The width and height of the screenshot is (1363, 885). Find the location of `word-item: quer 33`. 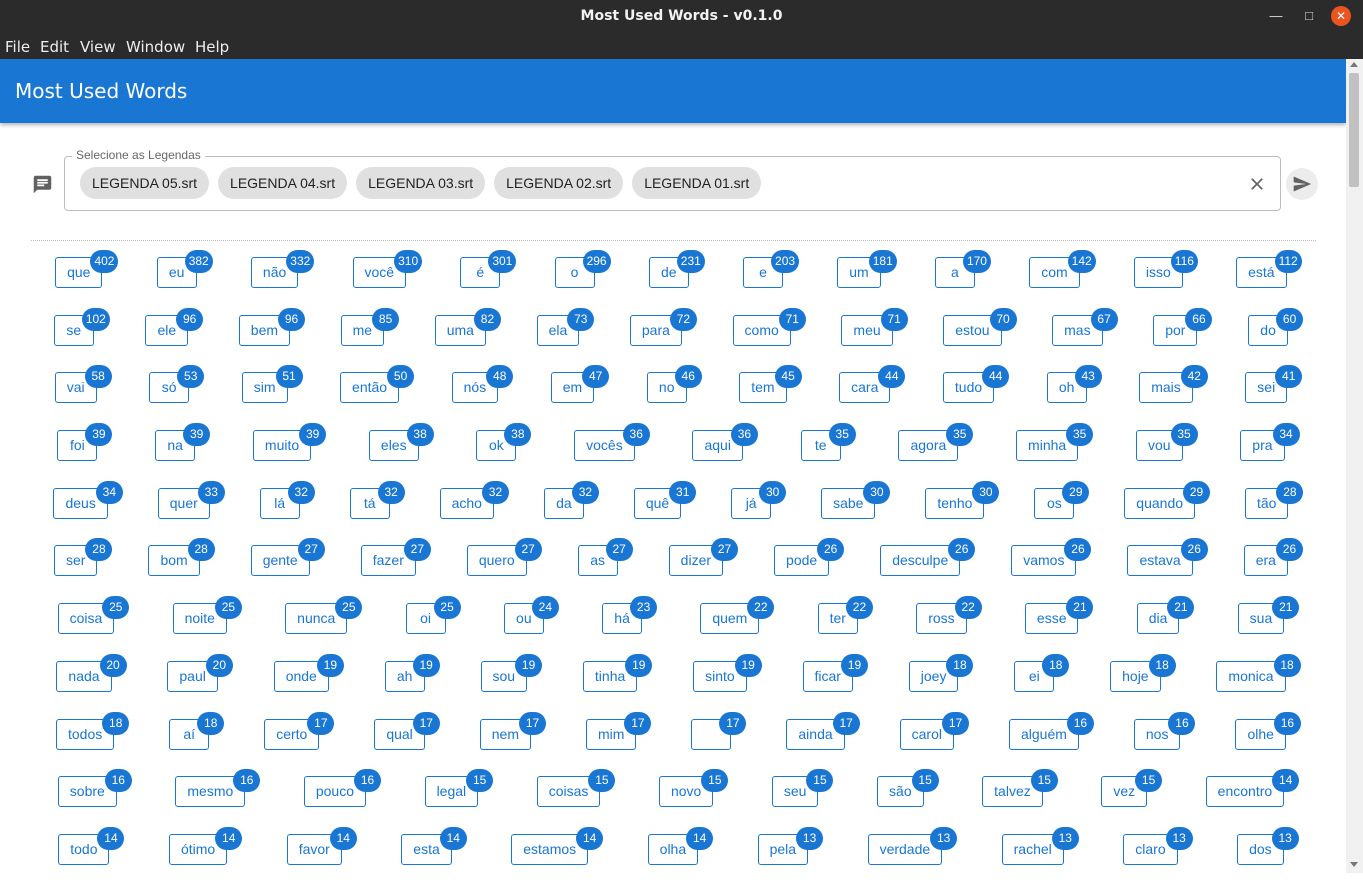

word-item: quer 33 is located at coordinates (191, 509).